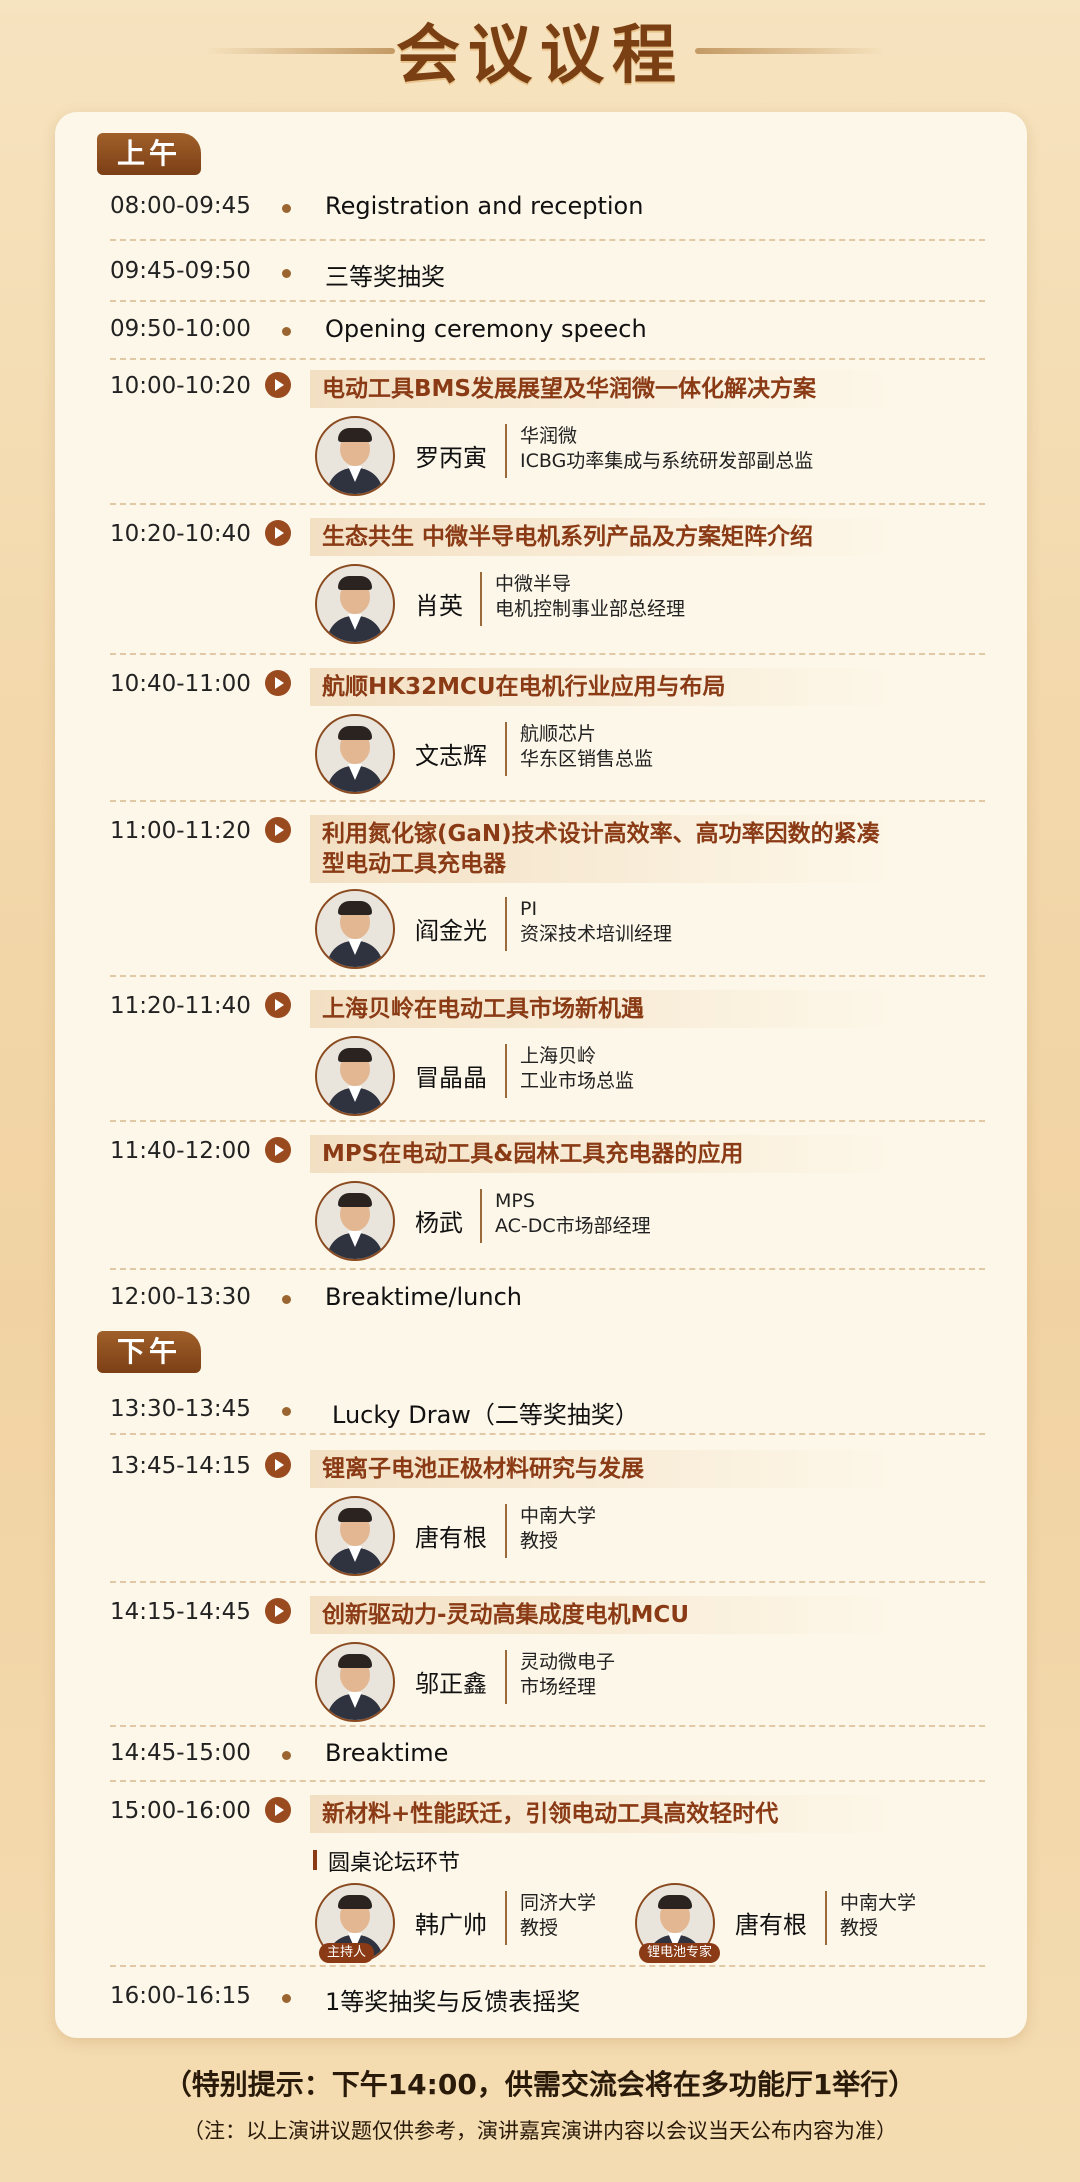 Image resolution: width=1080 pixels, height=2182 pixels. What do you see at coordinates (529, 909) in the screenshot?
I see `speaker-org: PI` at bounding box center [529, 909].